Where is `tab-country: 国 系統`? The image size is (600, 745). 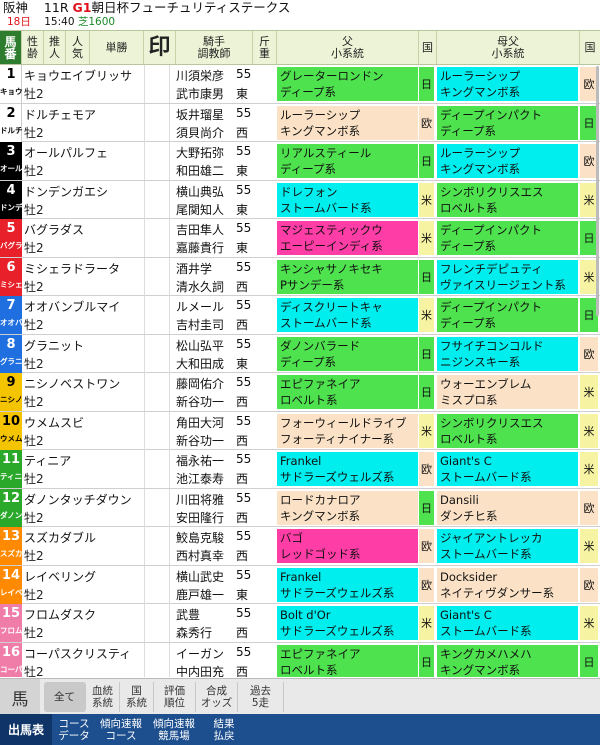
tab-country: 国 系統 is located at coordinates (137, 697).